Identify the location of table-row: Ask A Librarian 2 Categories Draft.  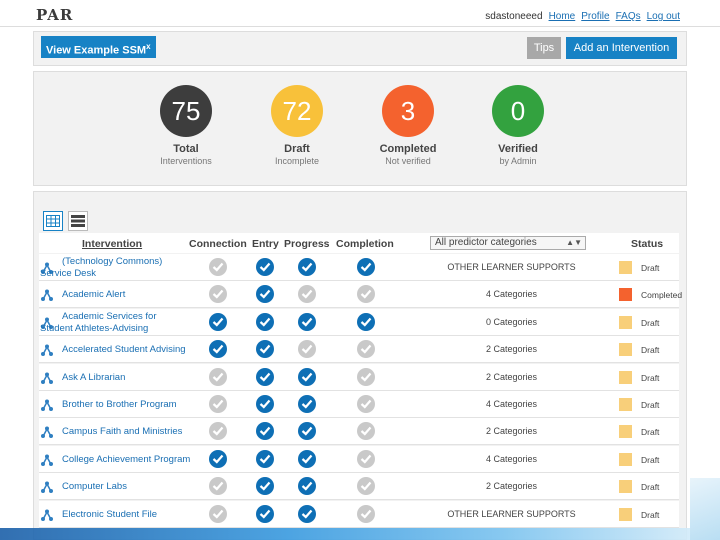
(359, 377).